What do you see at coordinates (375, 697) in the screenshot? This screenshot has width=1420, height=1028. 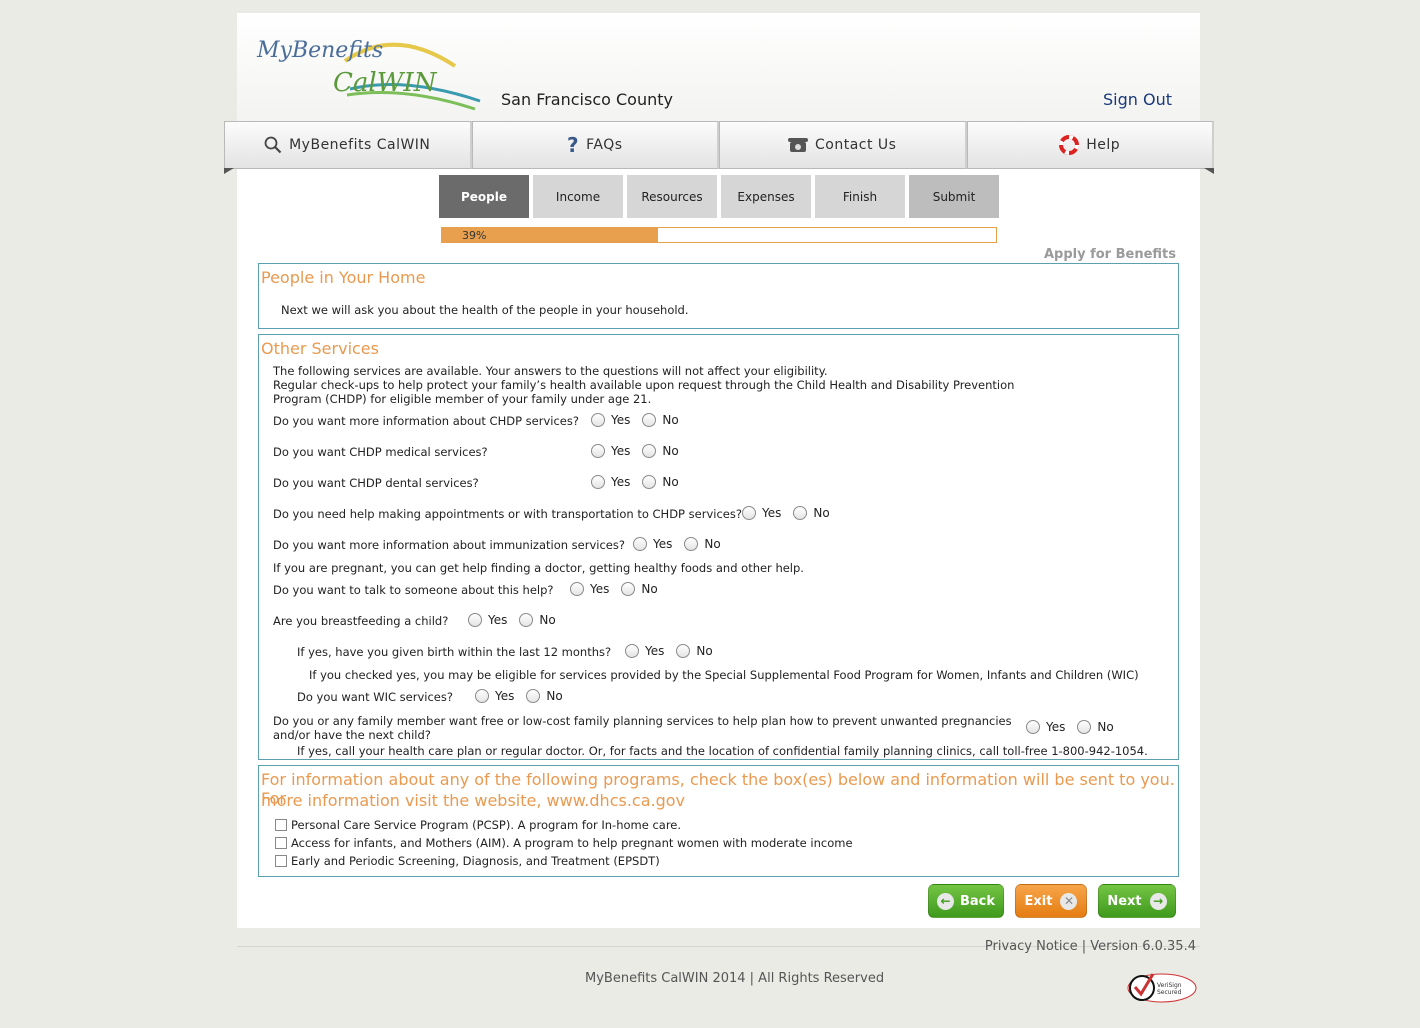 I see `question-wic: Do you want WIC services?` at bounding box center [375, 697].